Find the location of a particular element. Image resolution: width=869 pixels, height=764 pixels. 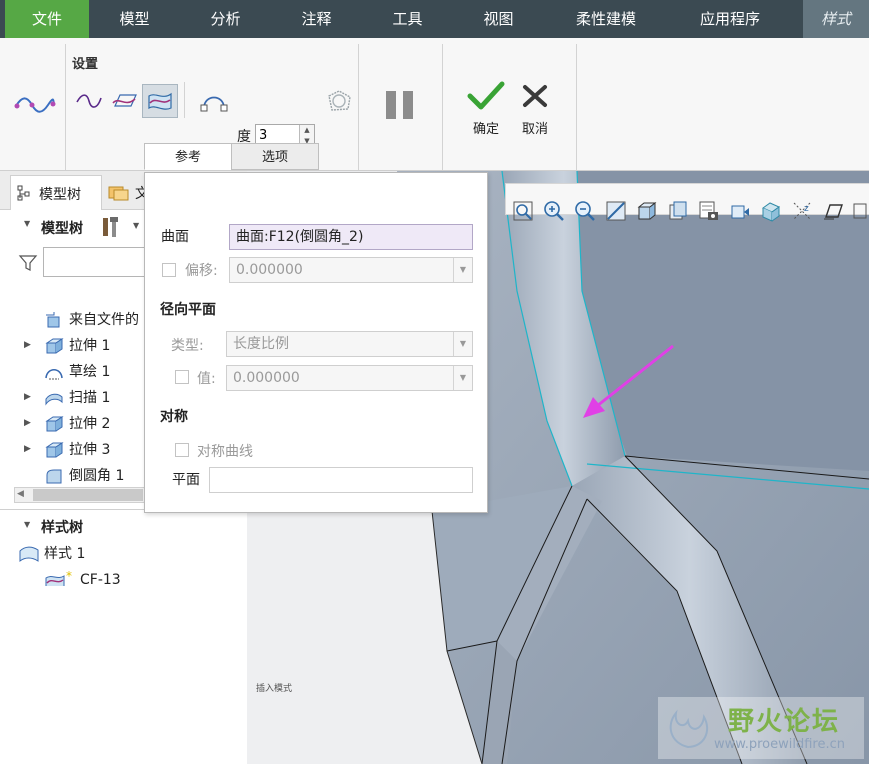

watermark-title: 野火论坛 is located at coordinates (784, 722).